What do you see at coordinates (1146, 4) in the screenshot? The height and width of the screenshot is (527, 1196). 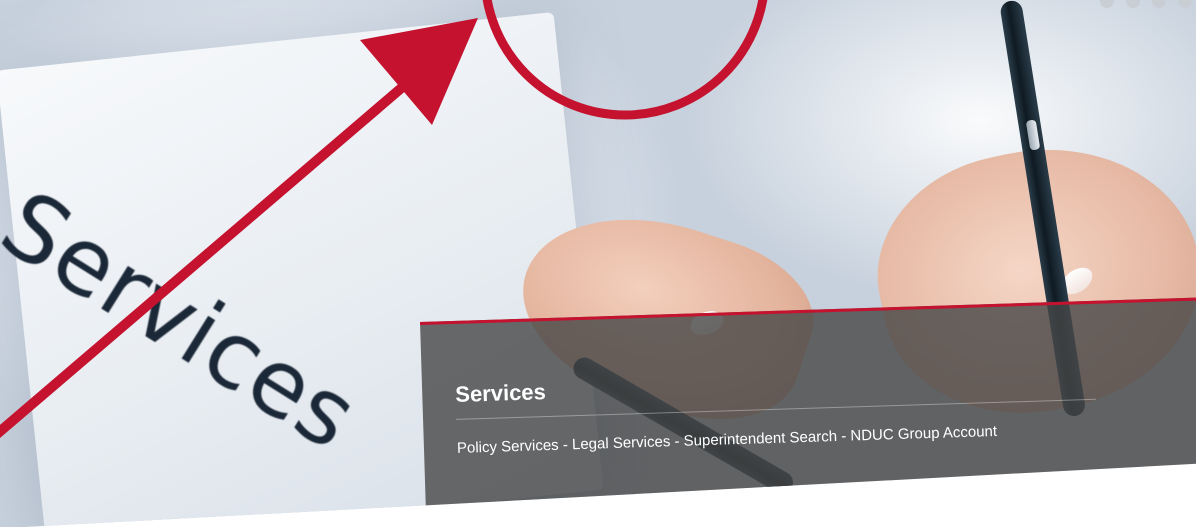 I see `slider-dots` at bounding box center [1146, 4].